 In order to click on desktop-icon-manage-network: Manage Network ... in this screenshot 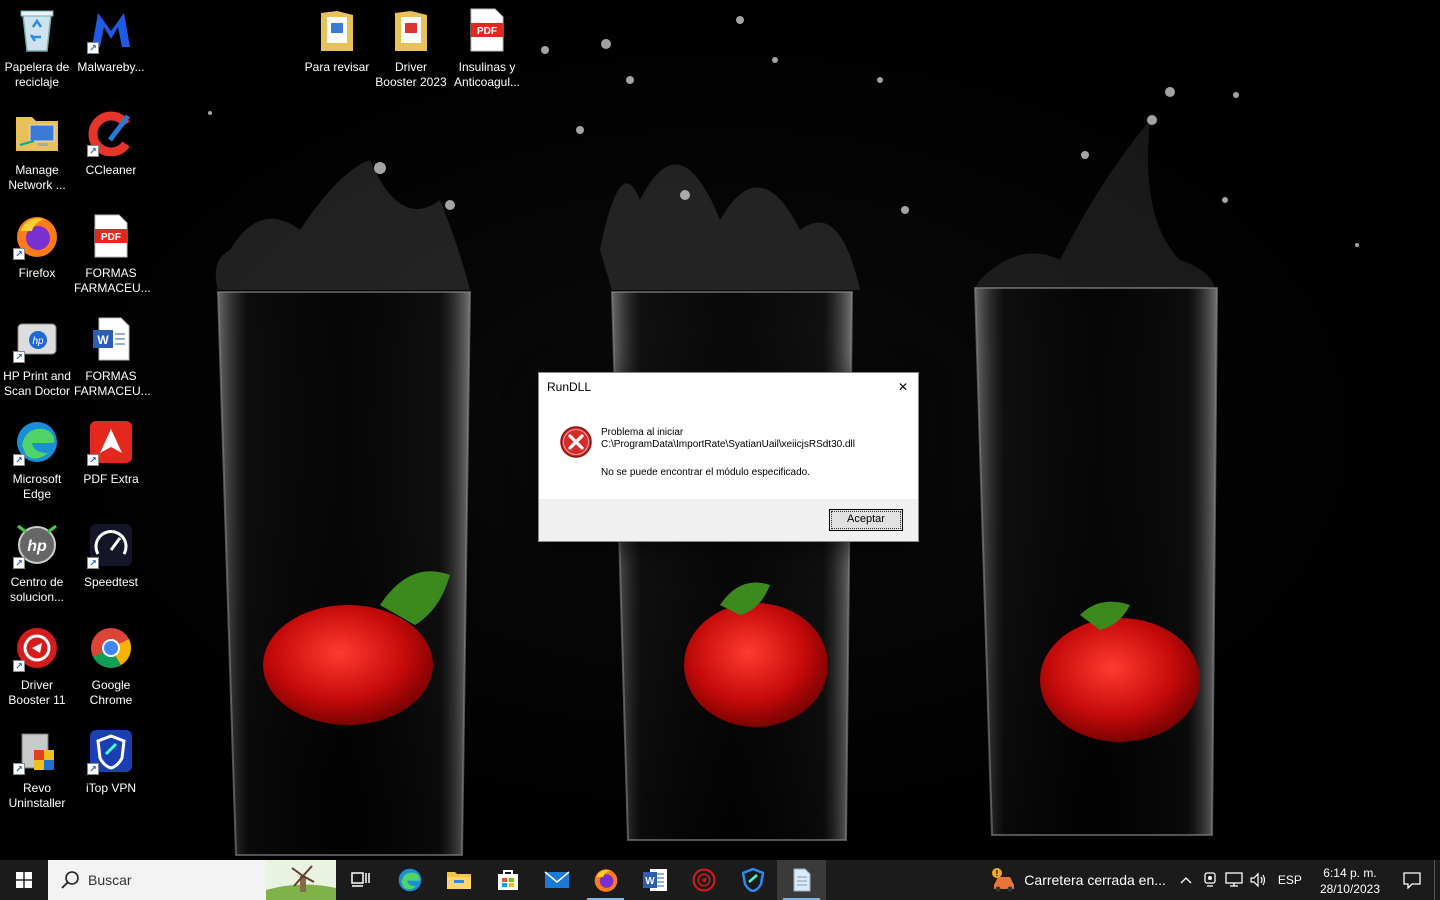, I will do `click(37, 157)`.